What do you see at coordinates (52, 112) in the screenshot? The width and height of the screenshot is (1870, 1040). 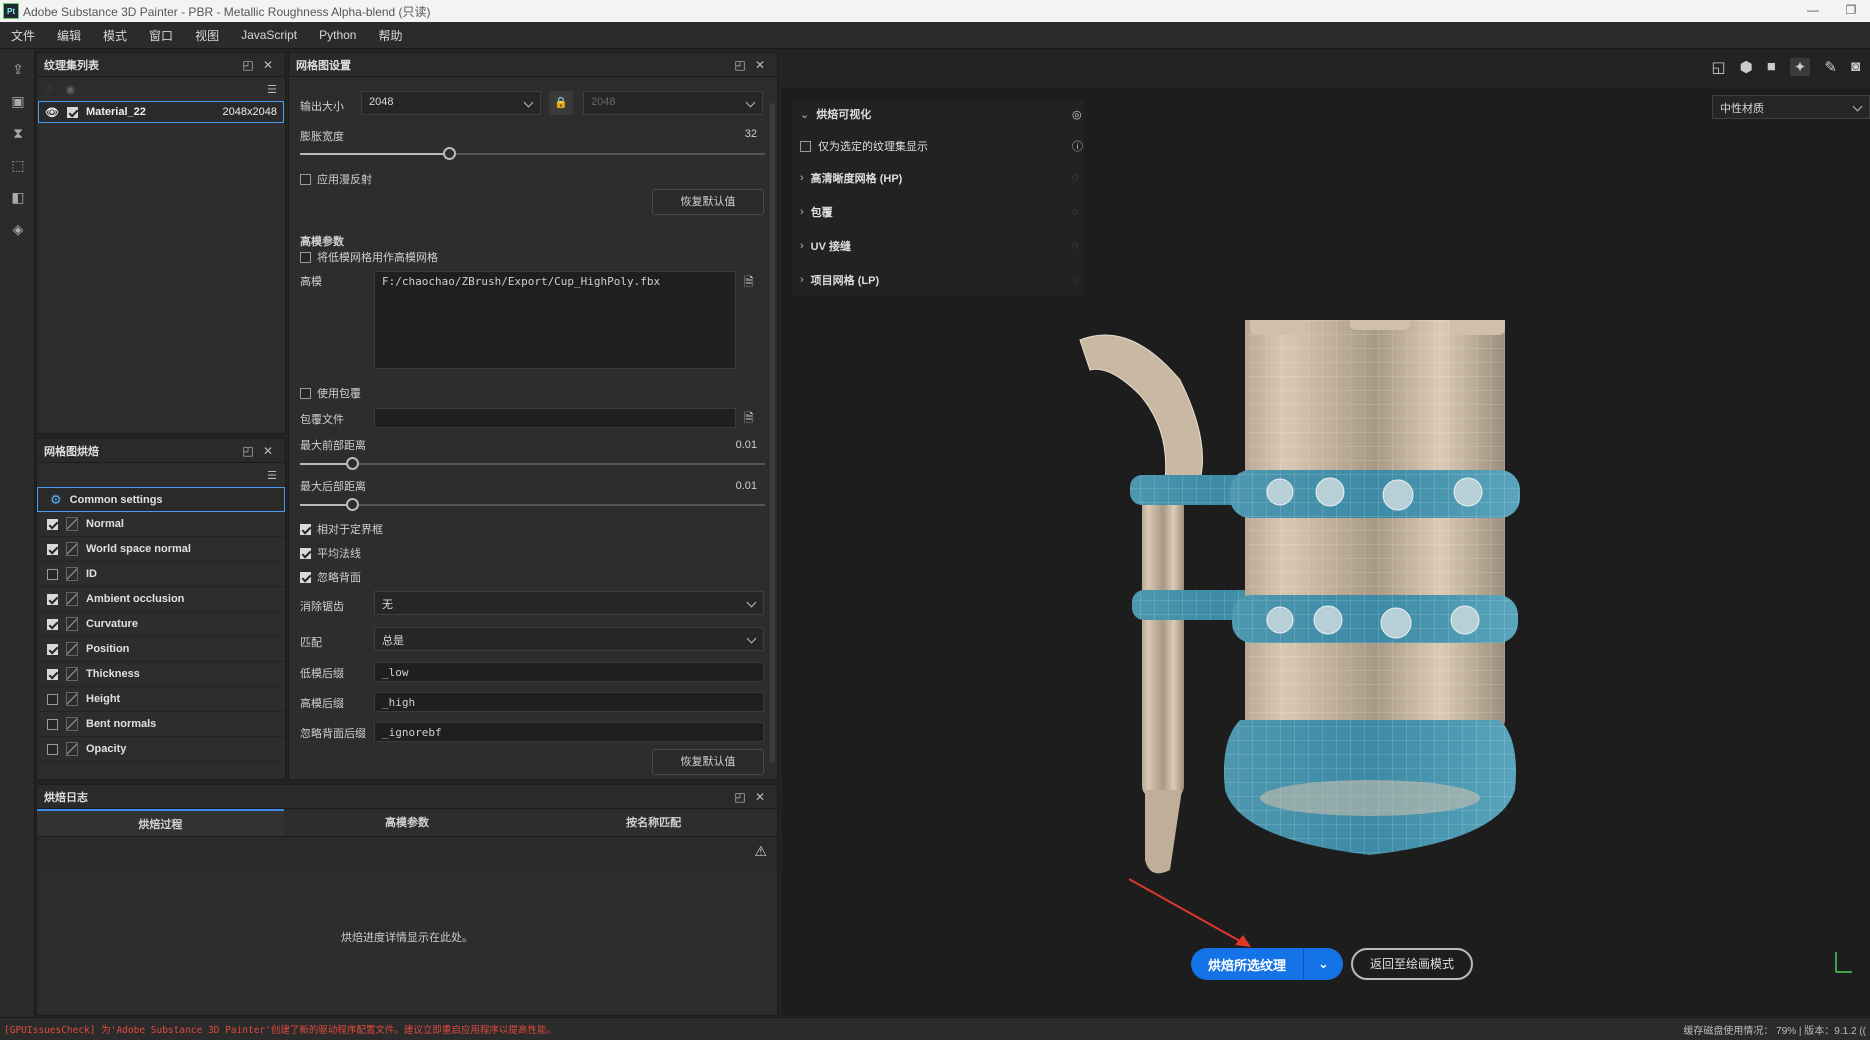 I see `eye-icon: 👁` at bounding box center [52, 112].